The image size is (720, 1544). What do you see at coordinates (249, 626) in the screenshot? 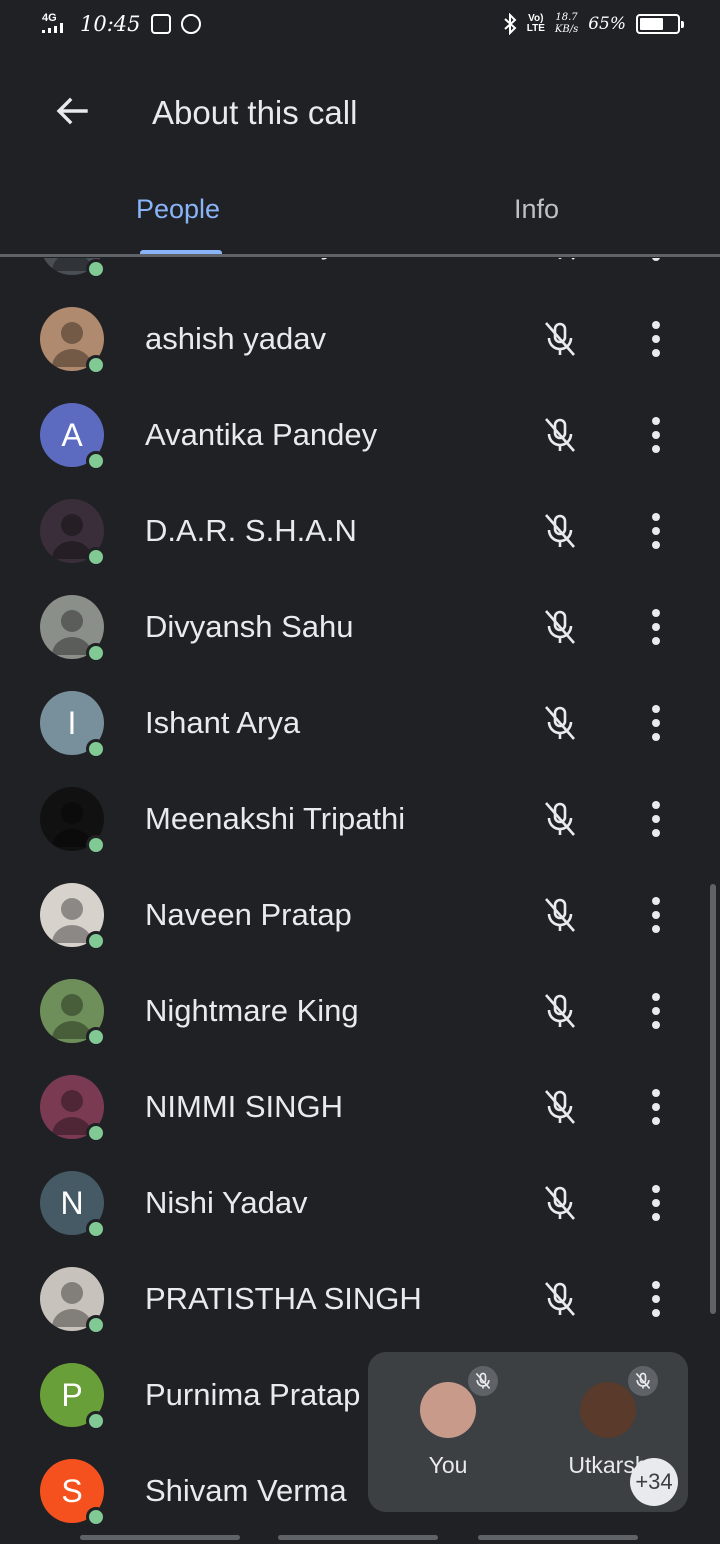
I see `participant-name: Divyansh Sahu` at bounding box center [249, 626].